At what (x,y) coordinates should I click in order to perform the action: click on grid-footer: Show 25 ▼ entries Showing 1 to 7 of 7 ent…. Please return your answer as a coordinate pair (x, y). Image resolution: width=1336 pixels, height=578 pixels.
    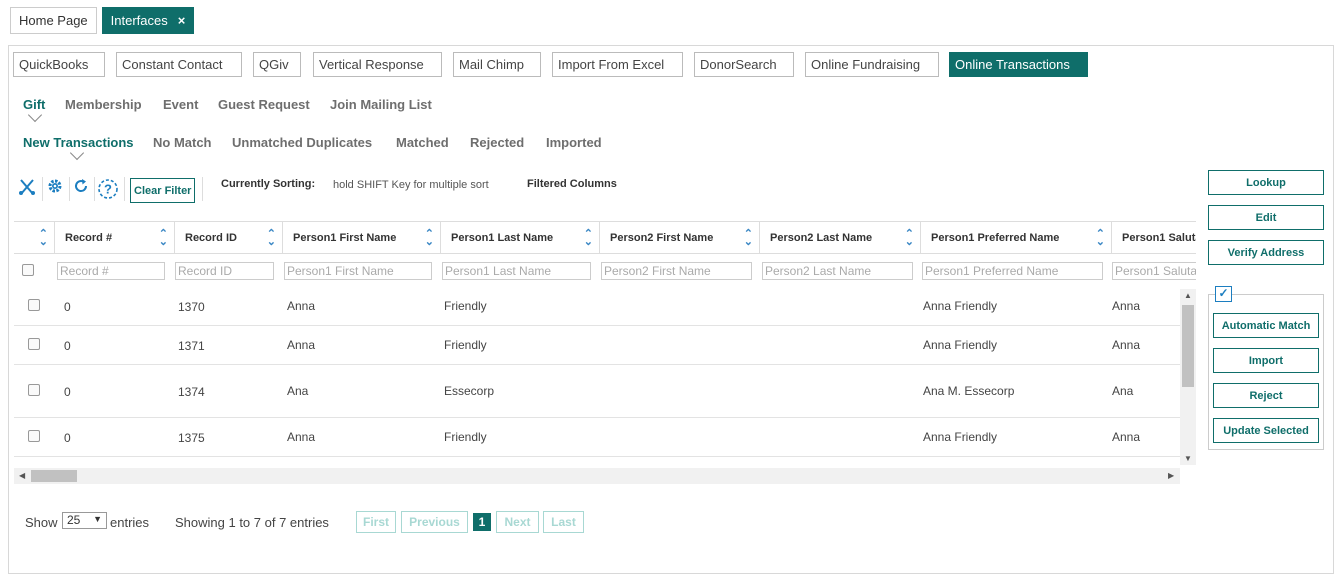
    Looking at the image, I should click on (325, 522).